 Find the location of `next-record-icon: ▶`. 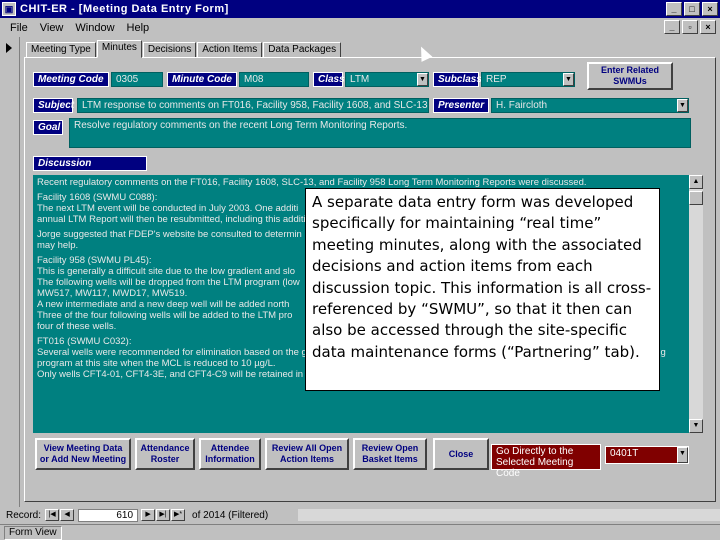

next-record-icon: ▶ is located at coordinates (148, 515).